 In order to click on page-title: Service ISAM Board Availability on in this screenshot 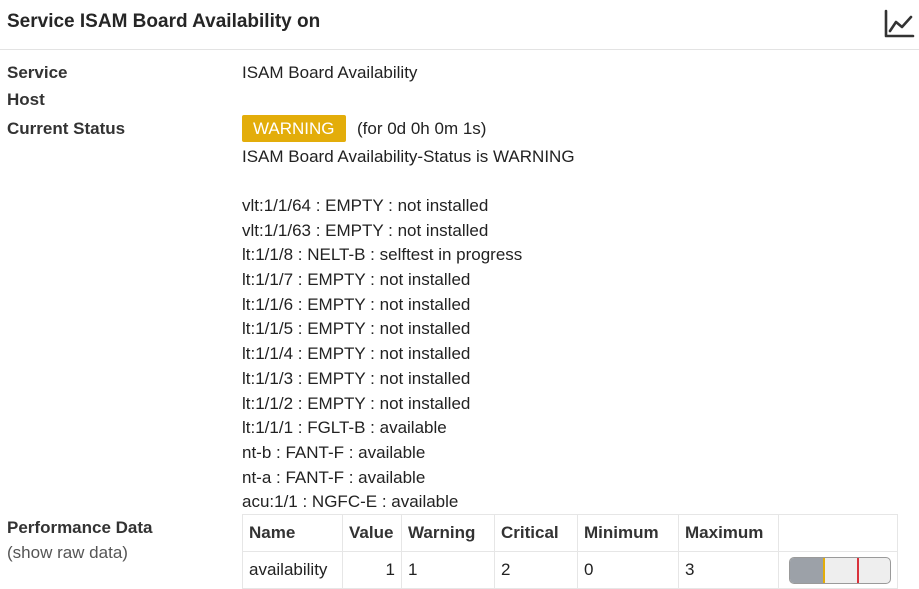, I will do `click(164, 21)`.